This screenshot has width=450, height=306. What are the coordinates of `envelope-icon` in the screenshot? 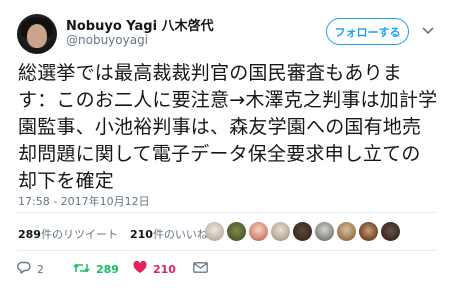 It's located at (200, 269).